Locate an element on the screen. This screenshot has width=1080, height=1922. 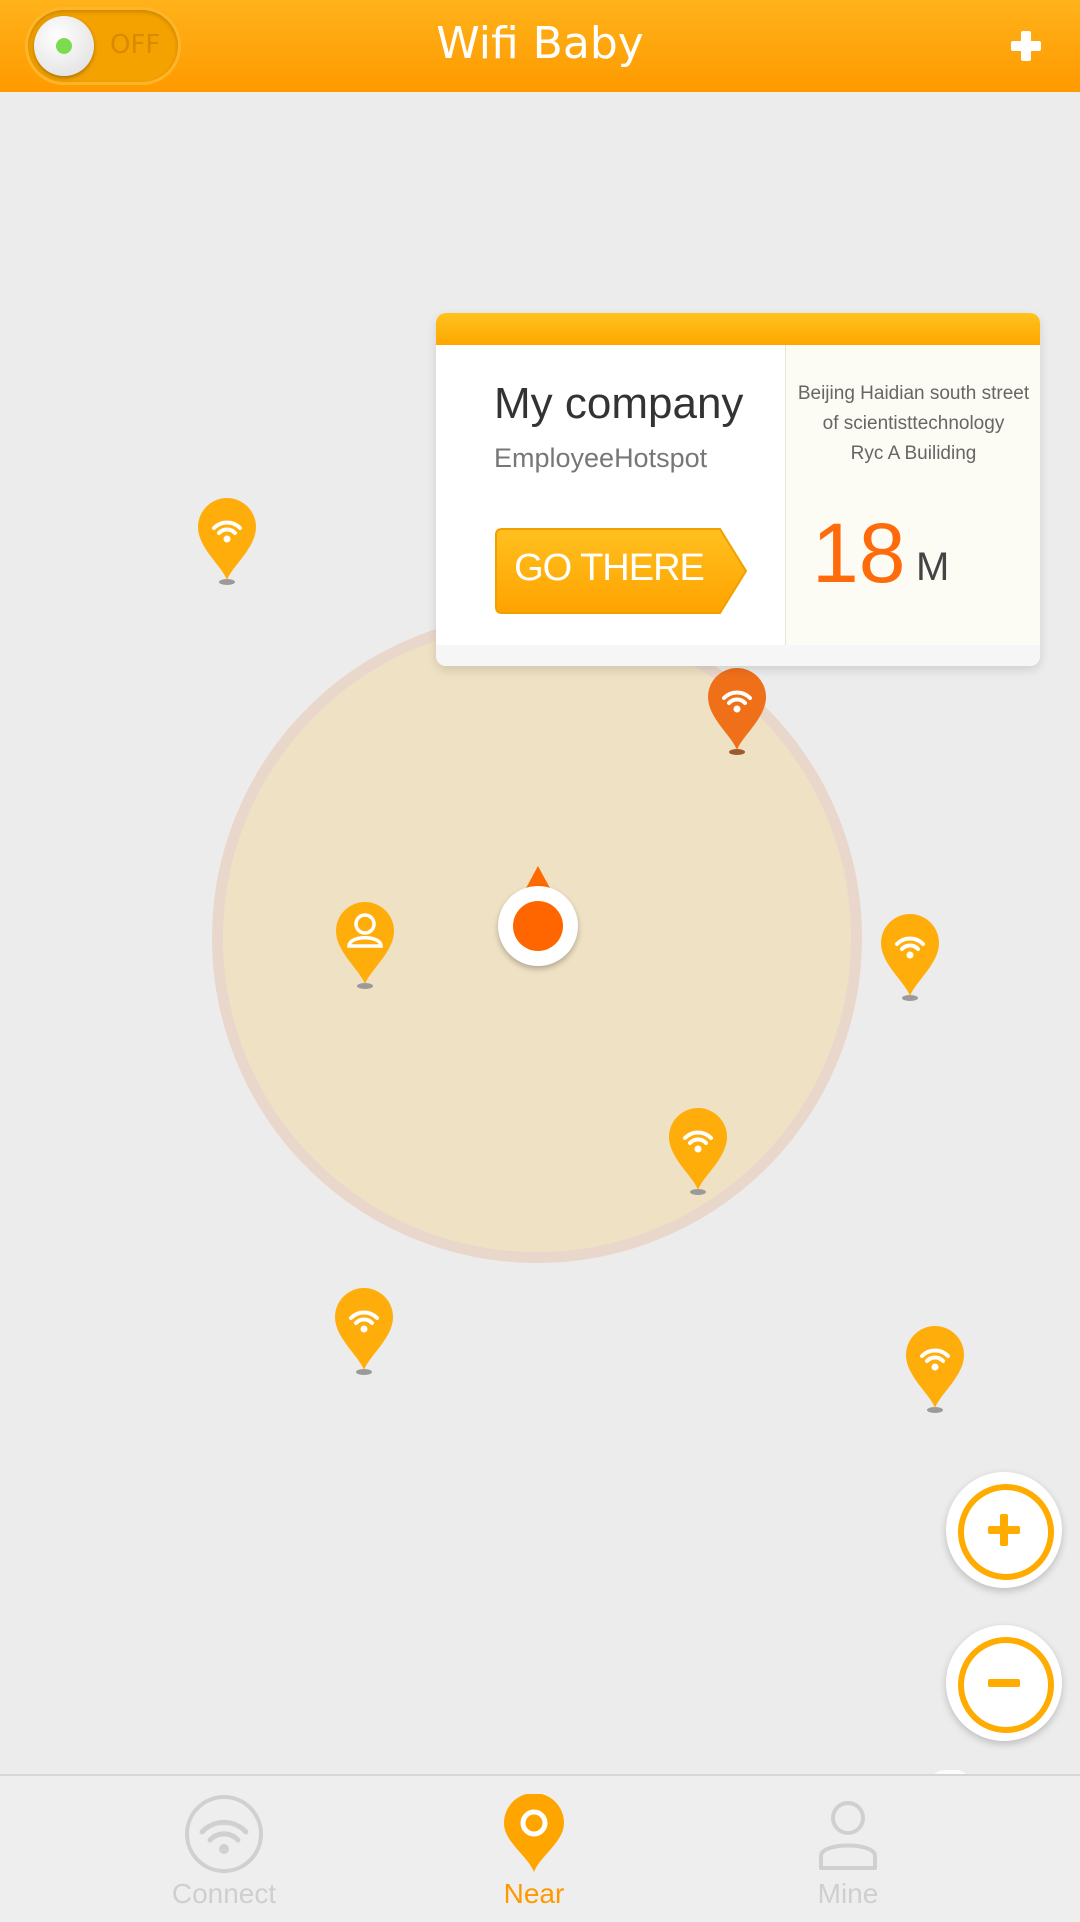
bottom-navigation: Connect Near Mine is located at coordinates (540, 1848).